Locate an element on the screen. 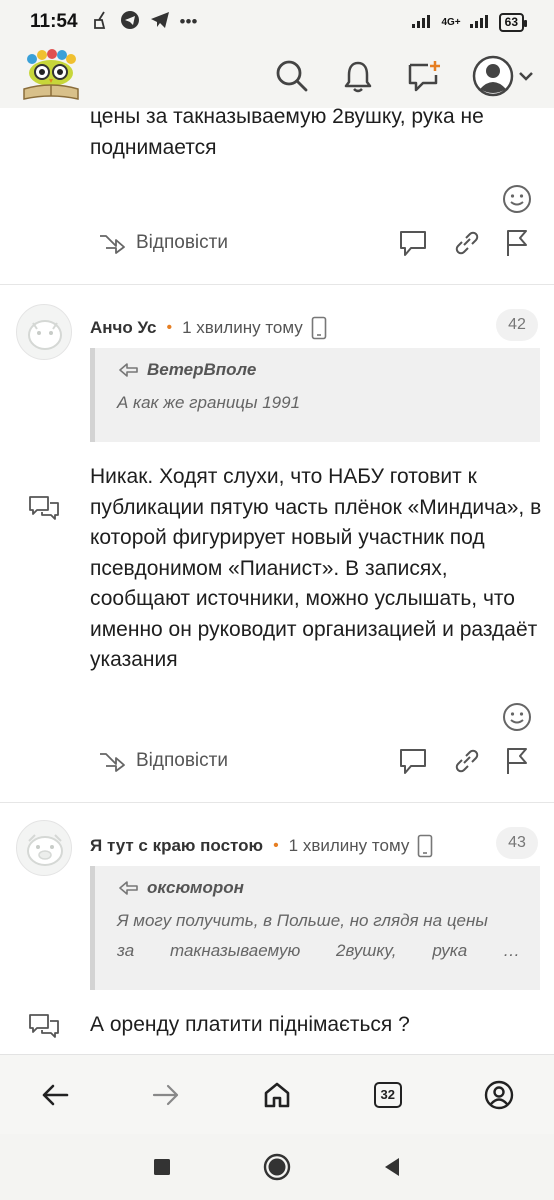  search-icon is located at coordinates (292, 76).